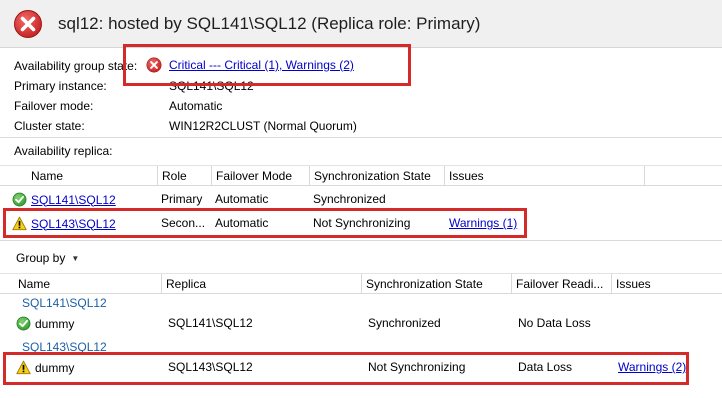  What do you see at coordinates (75, 258) in the screenshot?
I see `chevron-down-icon: ▼` at bounding box center [75, 258].